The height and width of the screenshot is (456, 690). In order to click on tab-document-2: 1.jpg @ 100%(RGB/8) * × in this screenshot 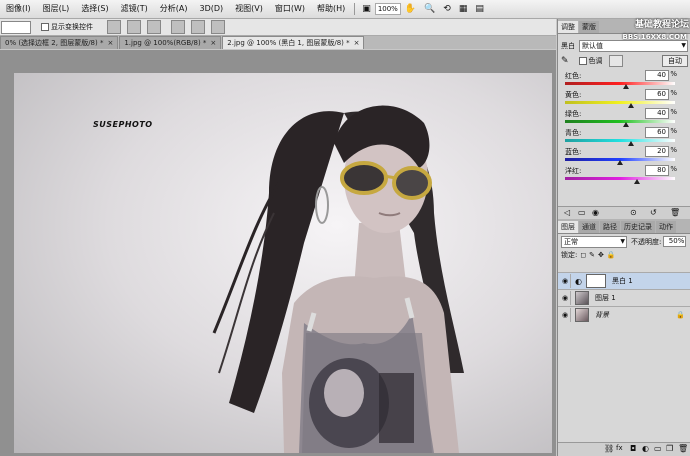, I will do `click(170, 42)`.